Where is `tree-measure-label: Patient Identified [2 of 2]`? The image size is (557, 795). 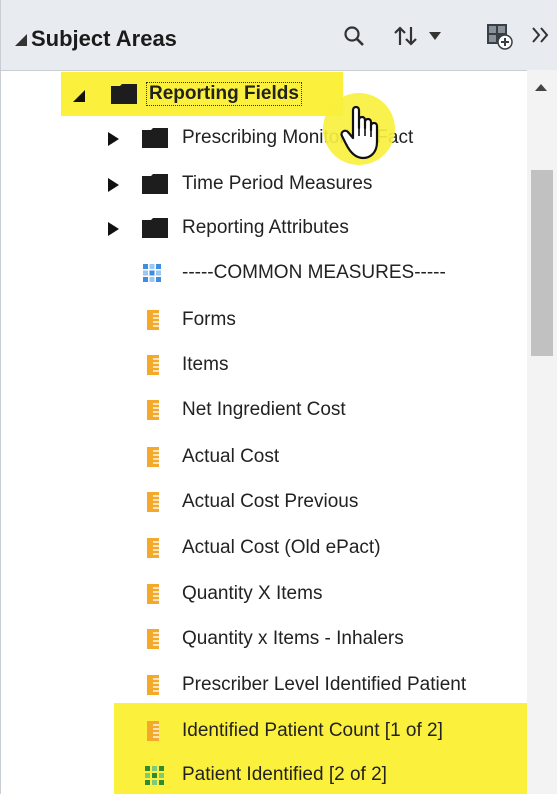
tree-measure-label: Patient Identified [2 of 2] is located at coordinates (284, 774).